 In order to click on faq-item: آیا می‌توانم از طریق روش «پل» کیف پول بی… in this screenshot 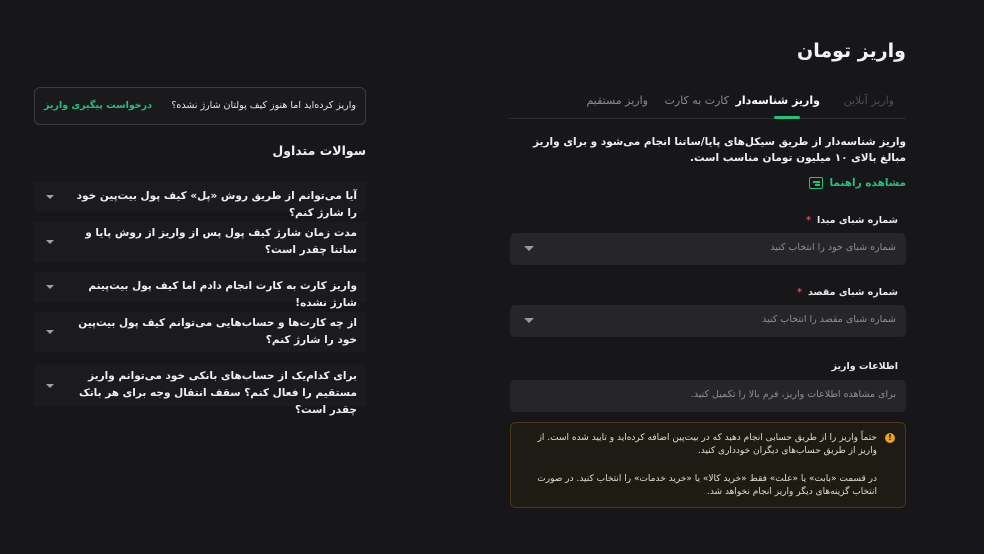, I will do `click(200, 200)`.